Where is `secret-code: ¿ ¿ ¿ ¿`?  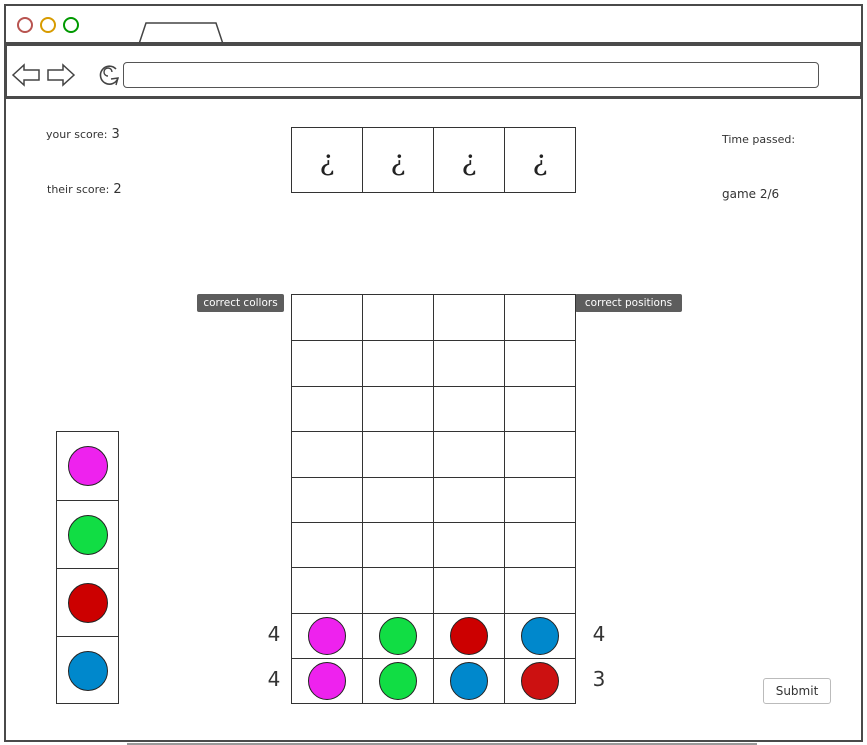 secret-code: ¿ ¿ ¿ ¿ is located at coordinates (433, 160).